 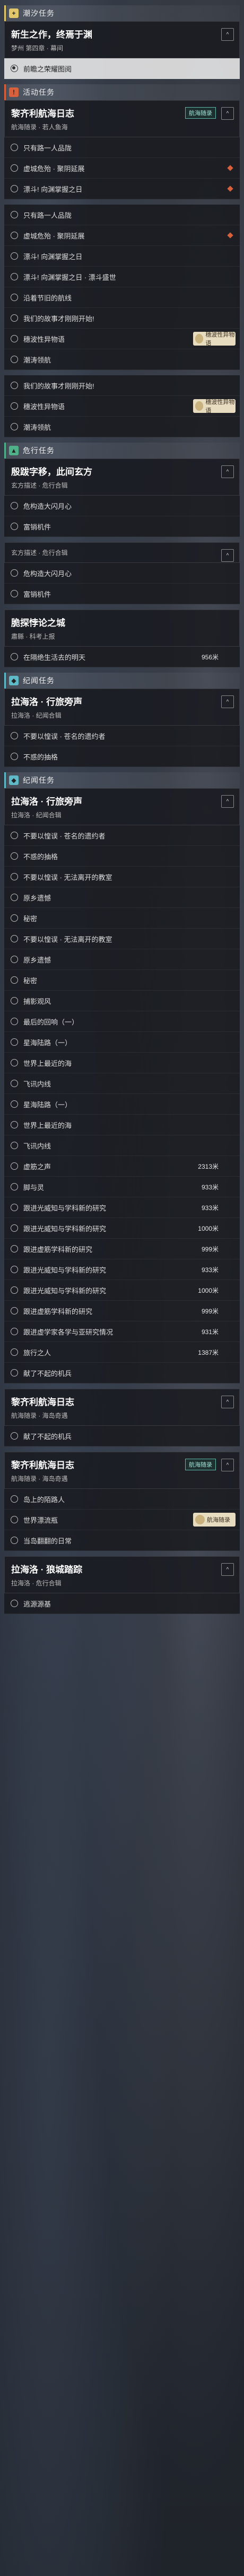 What do you see at coordinates (122, 1603) in the screenshot?
I see `quest-step-row: 逃源源基` at bounding box center [122, 1603].